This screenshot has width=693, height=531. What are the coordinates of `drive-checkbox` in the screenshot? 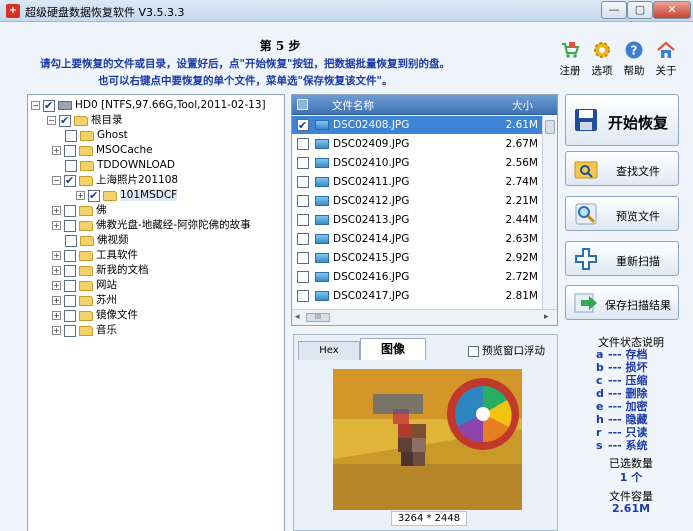 It's located at (49, 105).